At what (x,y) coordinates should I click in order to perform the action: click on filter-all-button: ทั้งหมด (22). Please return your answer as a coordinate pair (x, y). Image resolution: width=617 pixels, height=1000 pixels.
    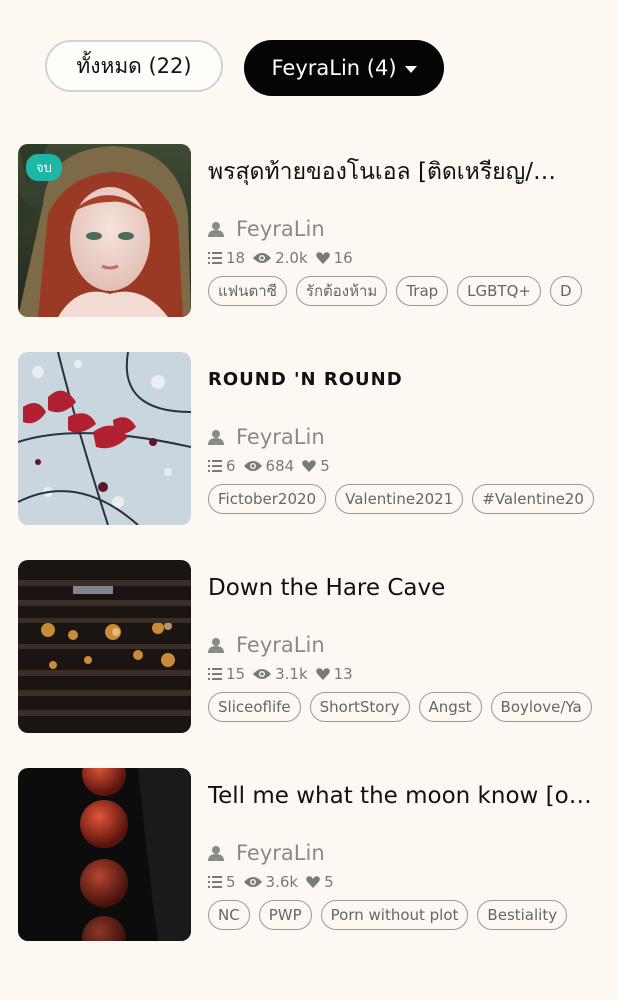
    Looking at the image, I should click on (134, 66).